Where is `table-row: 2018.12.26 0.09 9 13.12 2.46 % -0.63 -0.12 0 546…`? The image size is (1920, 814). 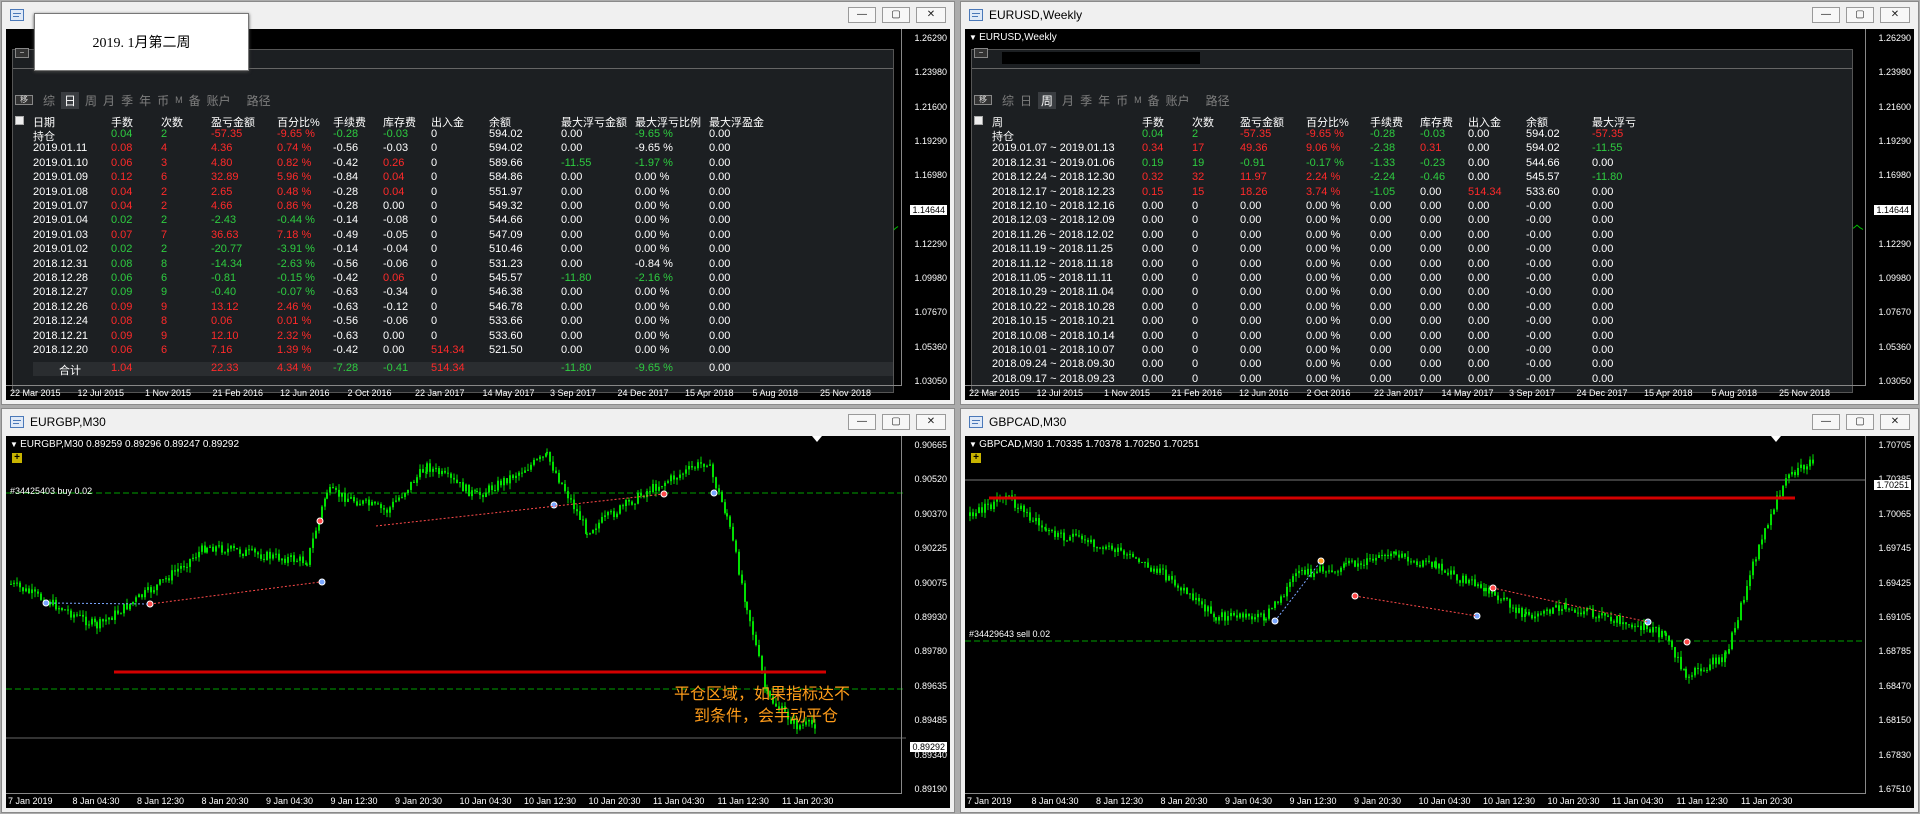 table-row: 2018.12.26 0.09 9 13.12 2.46 % -0.63 -0.12 0 546… is located at coordinates (463, 308).